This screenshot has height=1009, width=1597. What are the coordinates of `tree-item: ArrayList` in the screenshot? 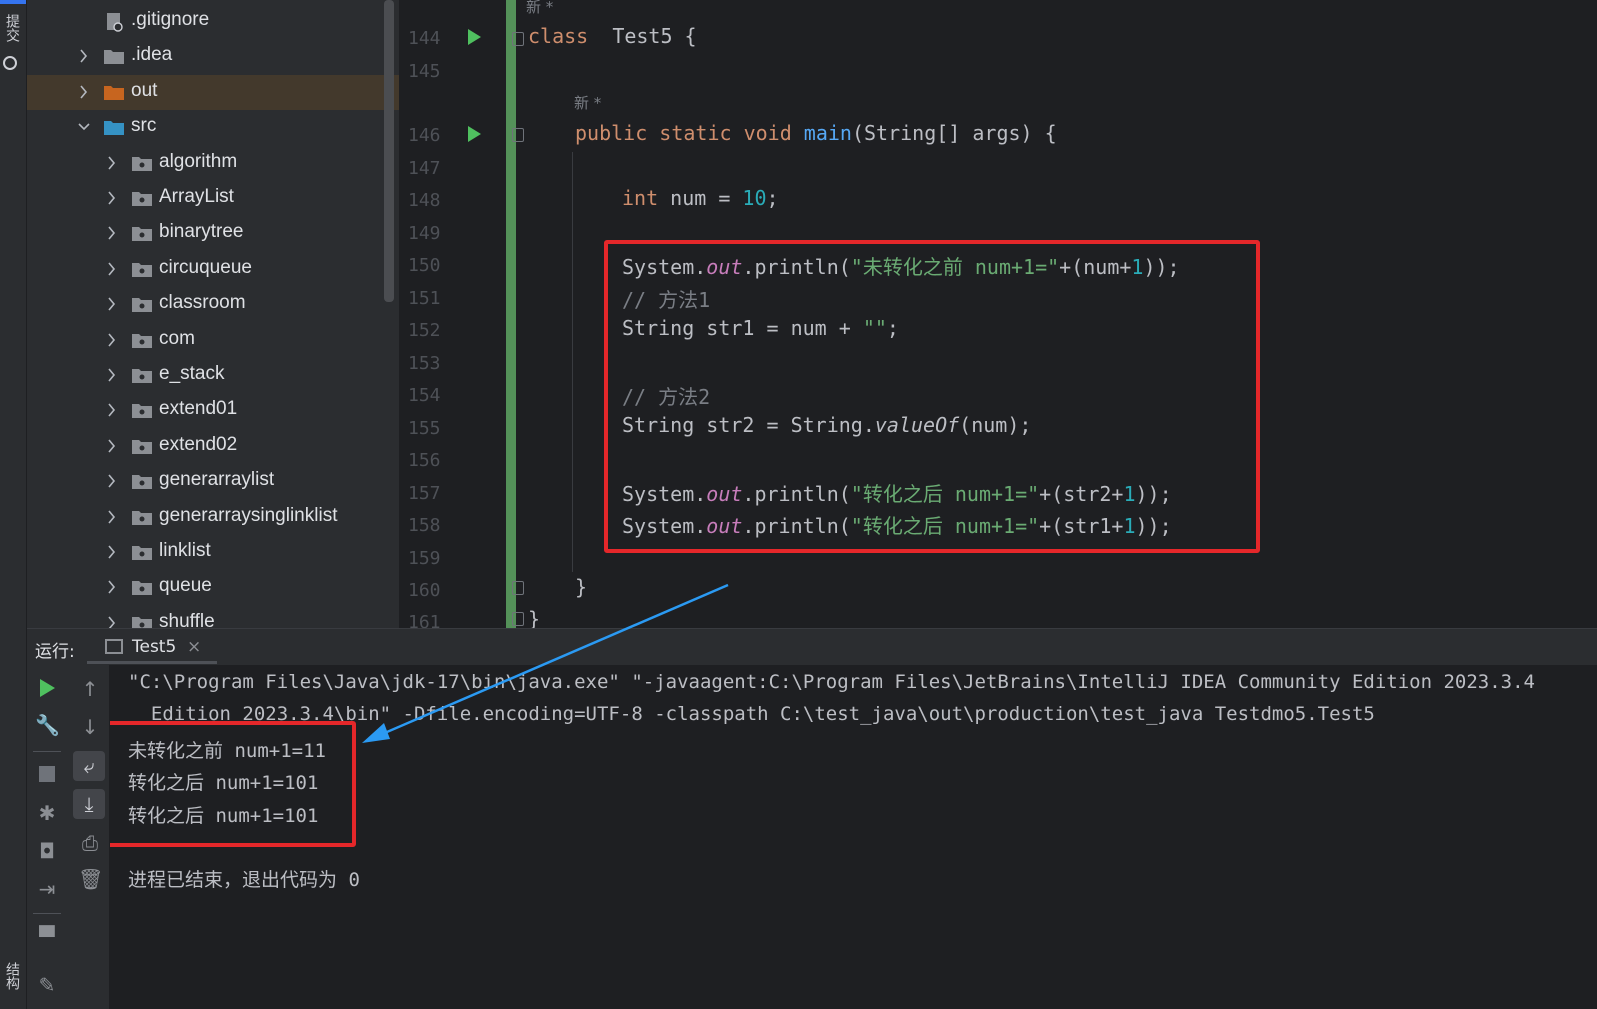 It's located at (213, 198).